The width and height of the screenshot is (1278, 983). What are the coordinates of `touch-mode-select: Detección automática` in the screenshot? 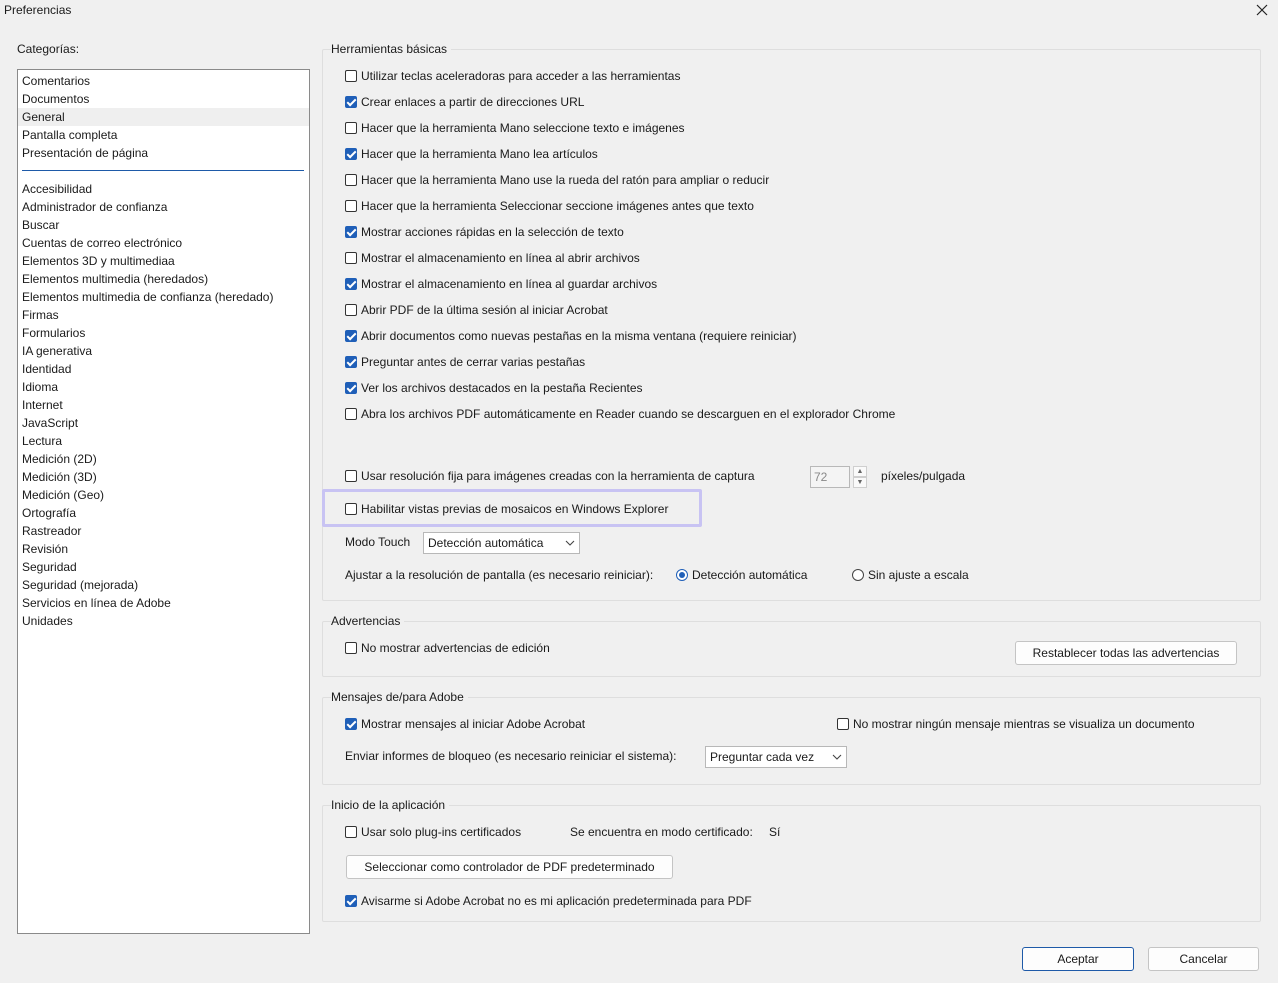 It's located at (501, 543).